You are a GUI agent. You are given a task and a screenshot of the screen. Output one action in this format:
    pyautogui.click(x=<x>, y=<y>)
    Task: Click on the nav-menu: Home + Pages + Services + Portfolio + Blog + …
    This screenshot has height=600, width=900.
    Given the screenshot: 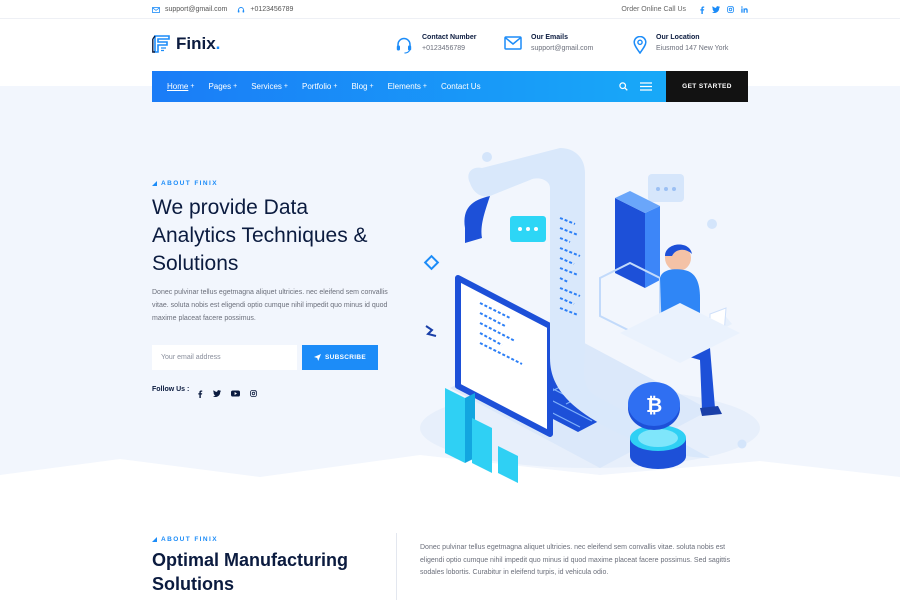 What is the action you would take?
    pyautogui.click(x=332, y=86)
    